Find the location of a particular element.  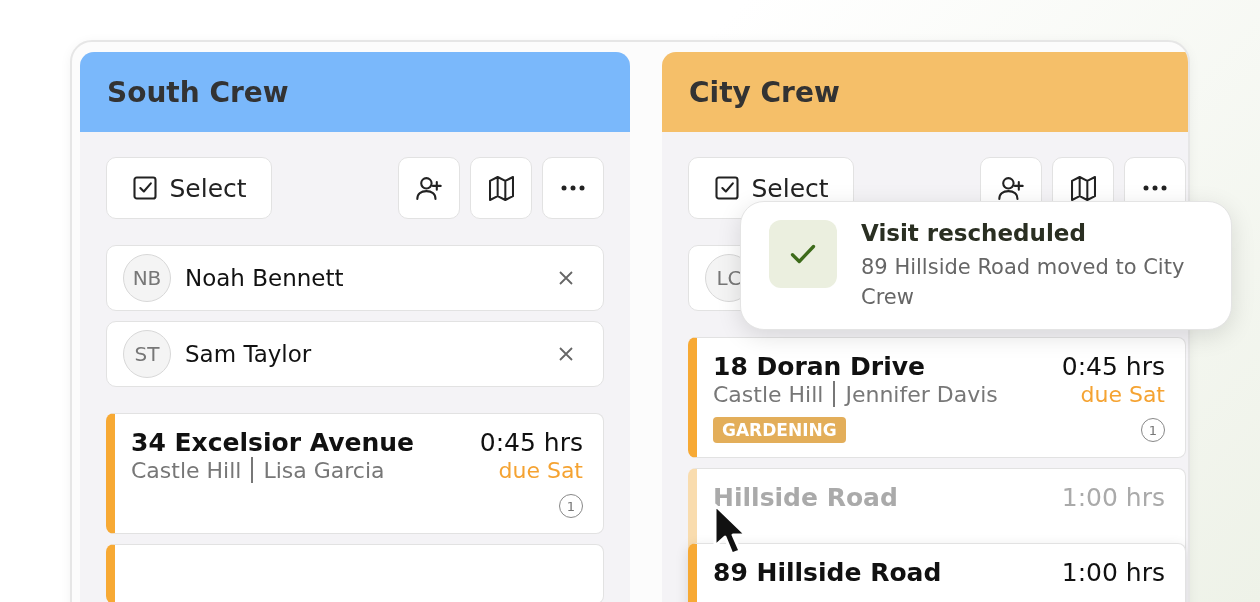

check-icon is located at coordinates (803, 254).